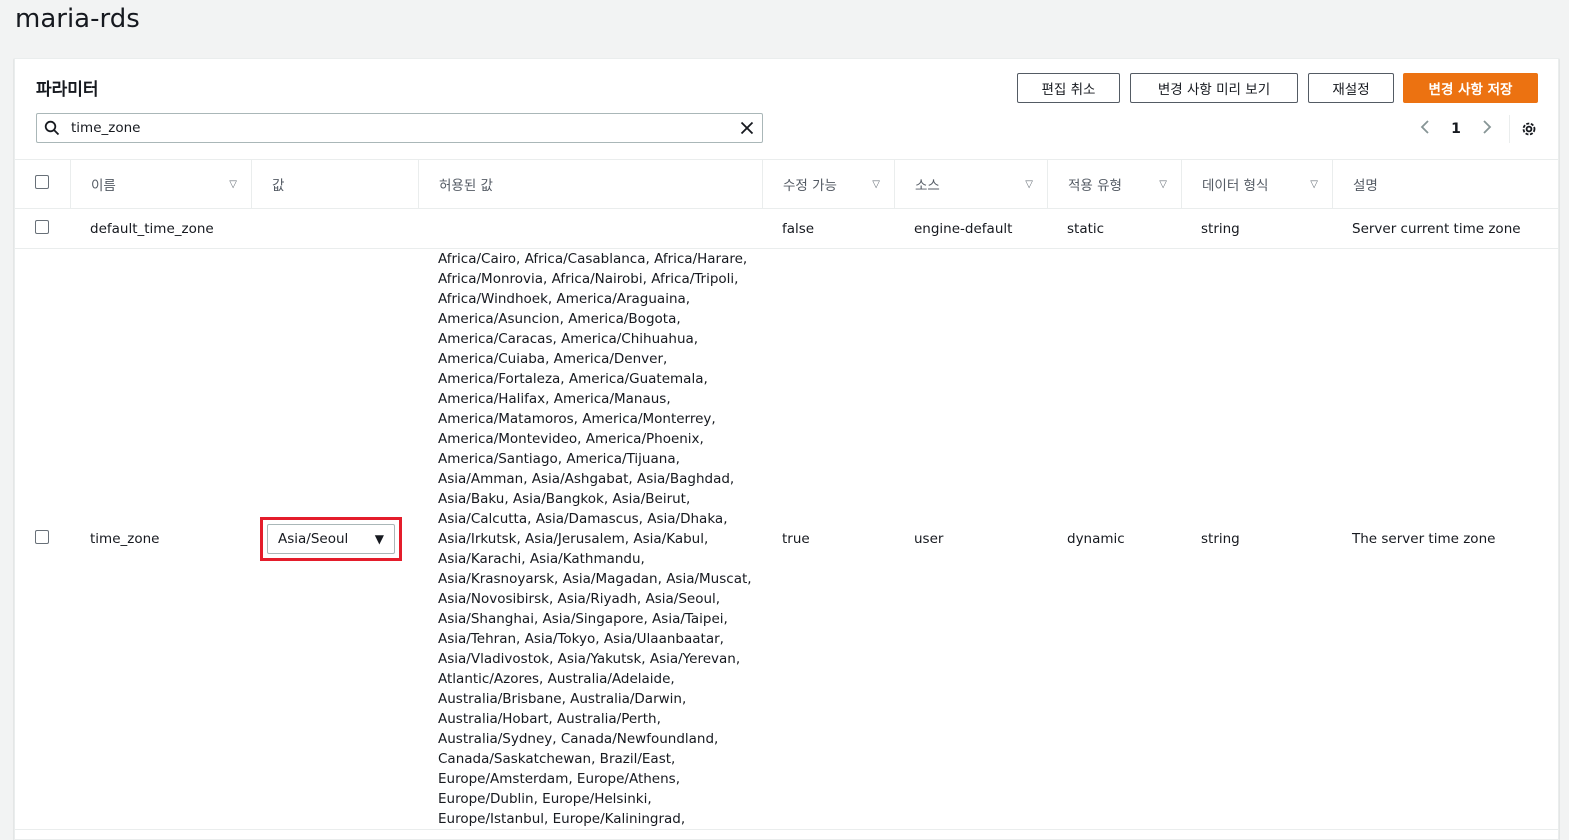 The height and width of the screenshot is (840, 1569). What do you see at coordinates (1529, 129) in the screenshot?
I see `settings-gear-icon` at bounding box center [1529, 129].